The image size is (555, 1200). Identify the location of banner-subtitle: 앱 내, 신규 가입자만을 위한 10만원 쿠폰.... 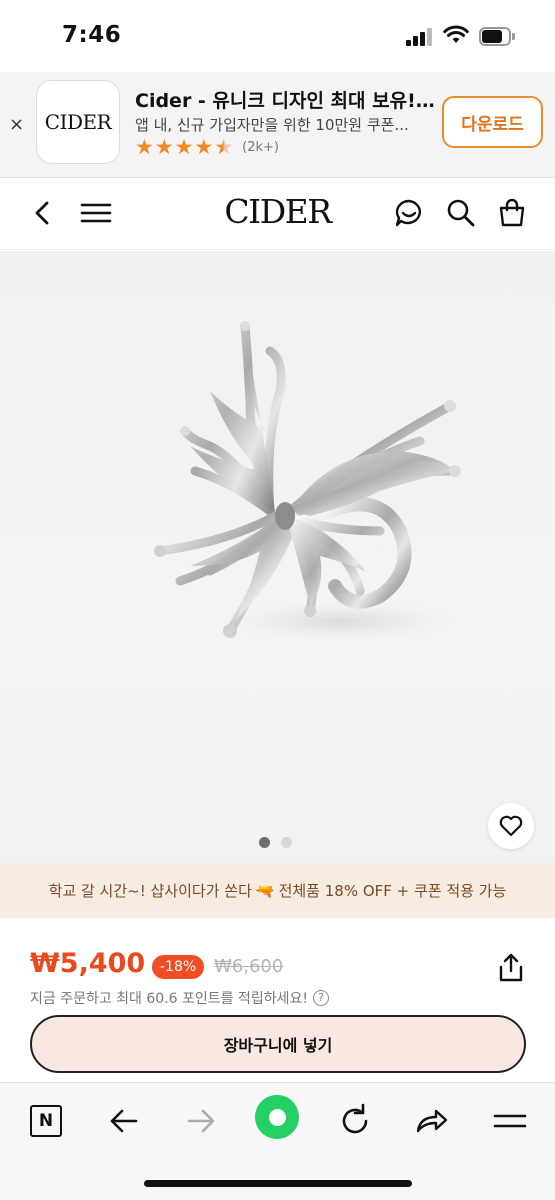
(272, 125).